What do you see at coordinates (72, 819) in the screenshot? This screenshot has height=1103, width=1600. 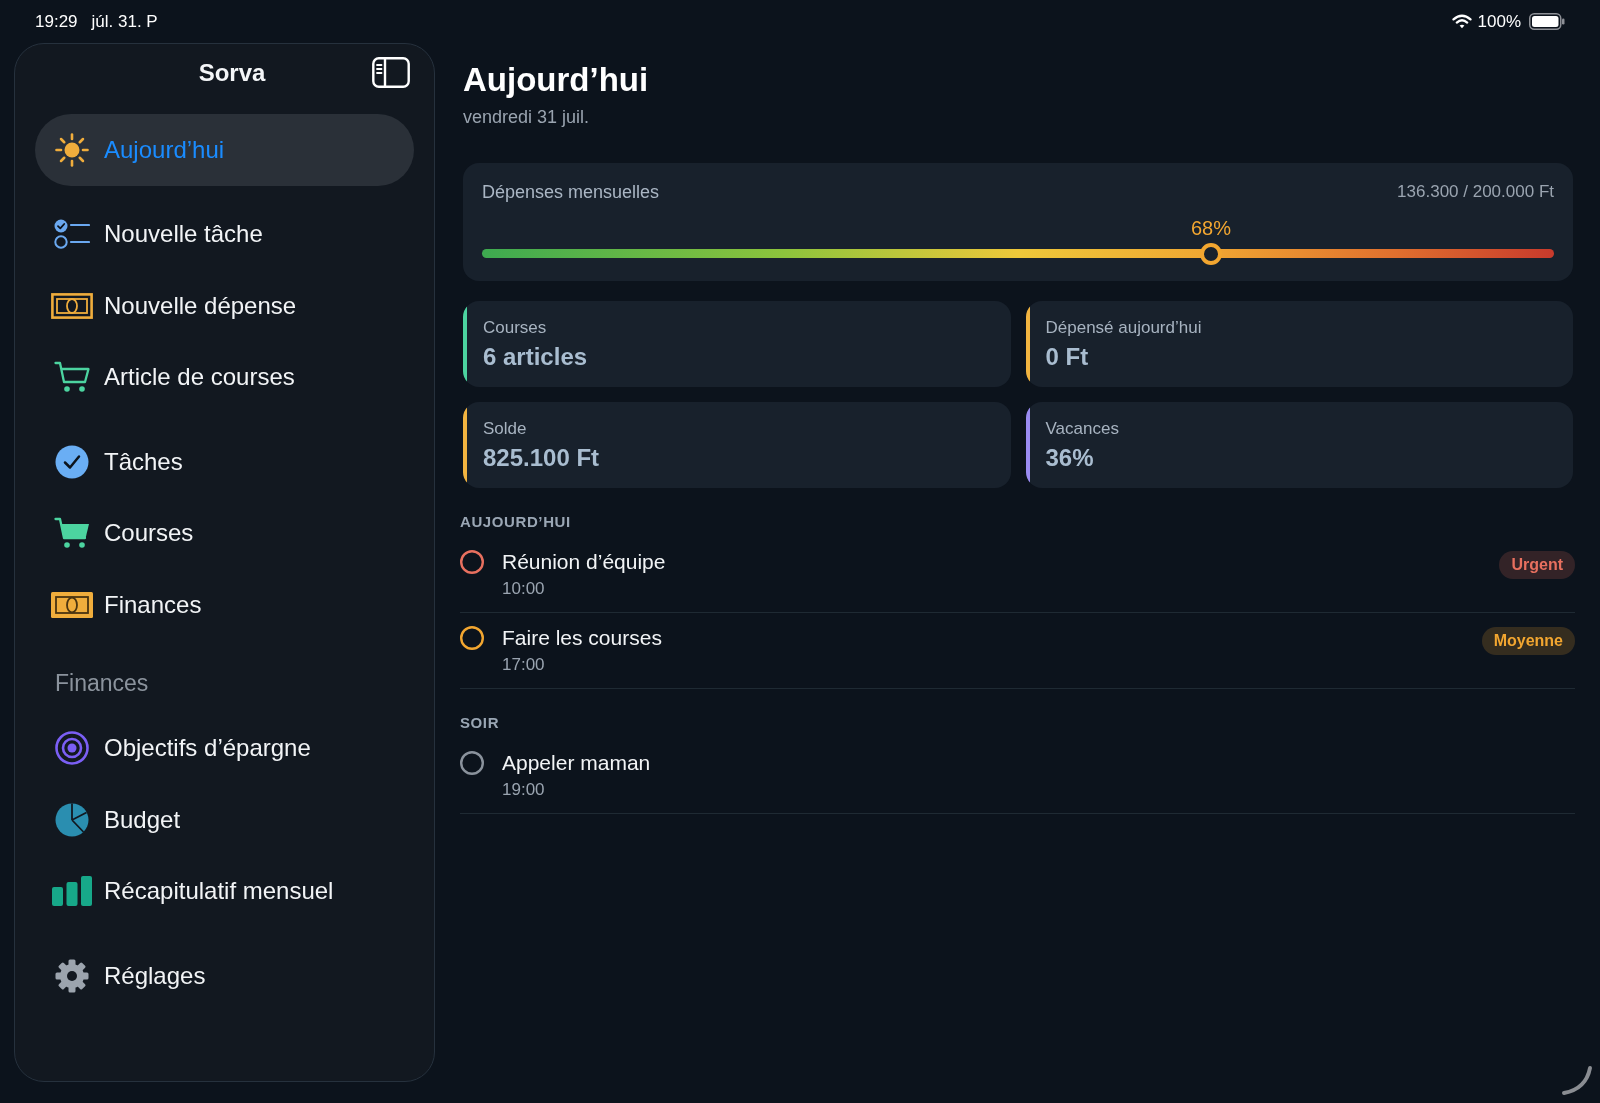 I see `pie-chart-icon` at bounding box center [72, 819].